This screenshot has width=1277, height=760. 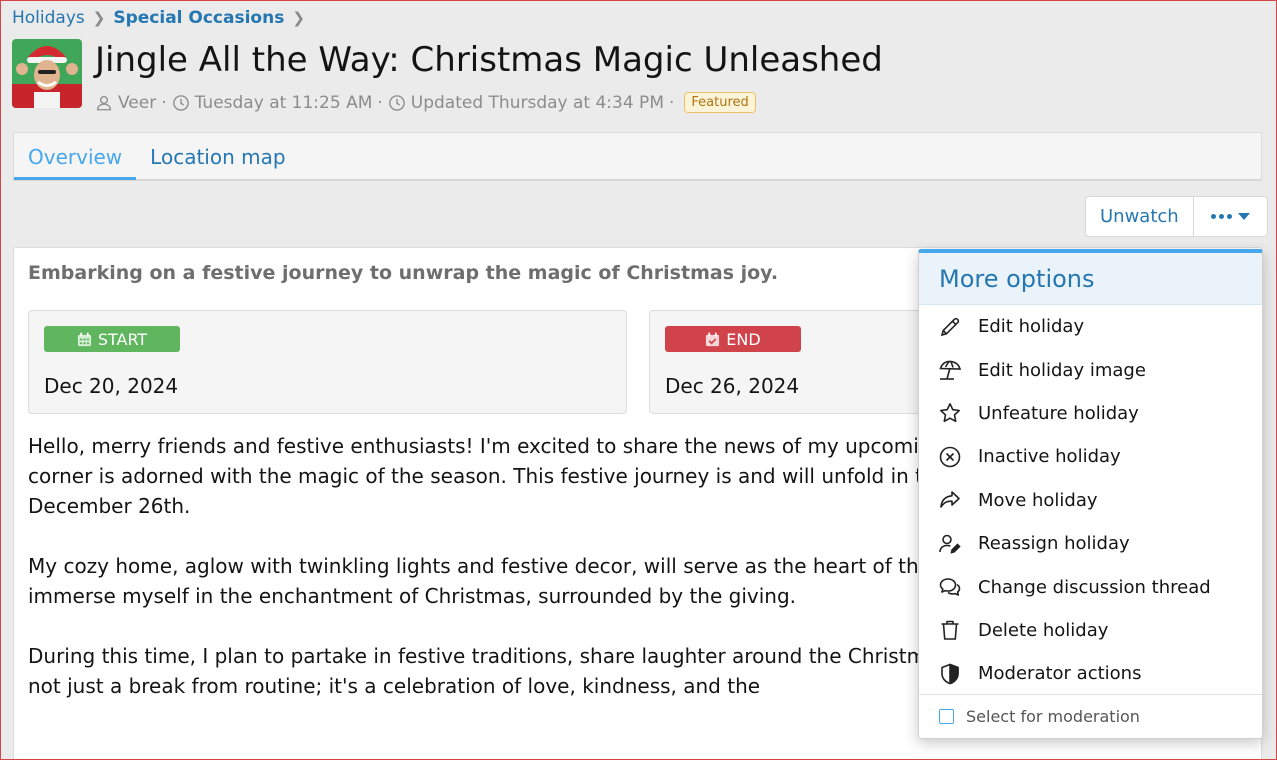 I want to click on menu-item-edit-holiday-image: Edit holiday image, so click(x=1090, y=369).